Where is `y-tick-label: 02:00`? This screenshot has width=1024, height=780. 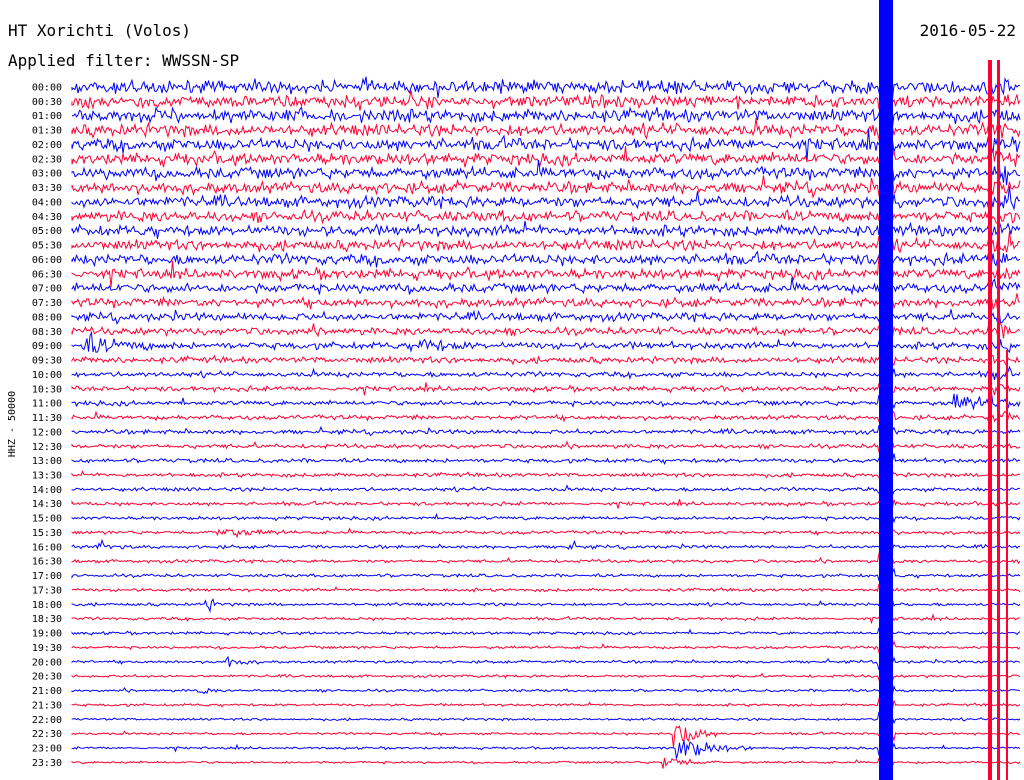
y-tick-label: 02:00 is located at coordinates (47, 145).